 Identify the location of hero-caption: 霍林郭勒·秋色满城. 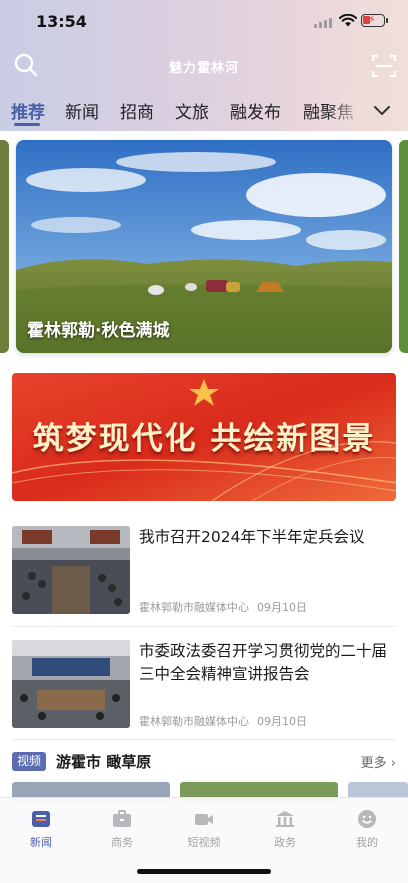
(98, 331).